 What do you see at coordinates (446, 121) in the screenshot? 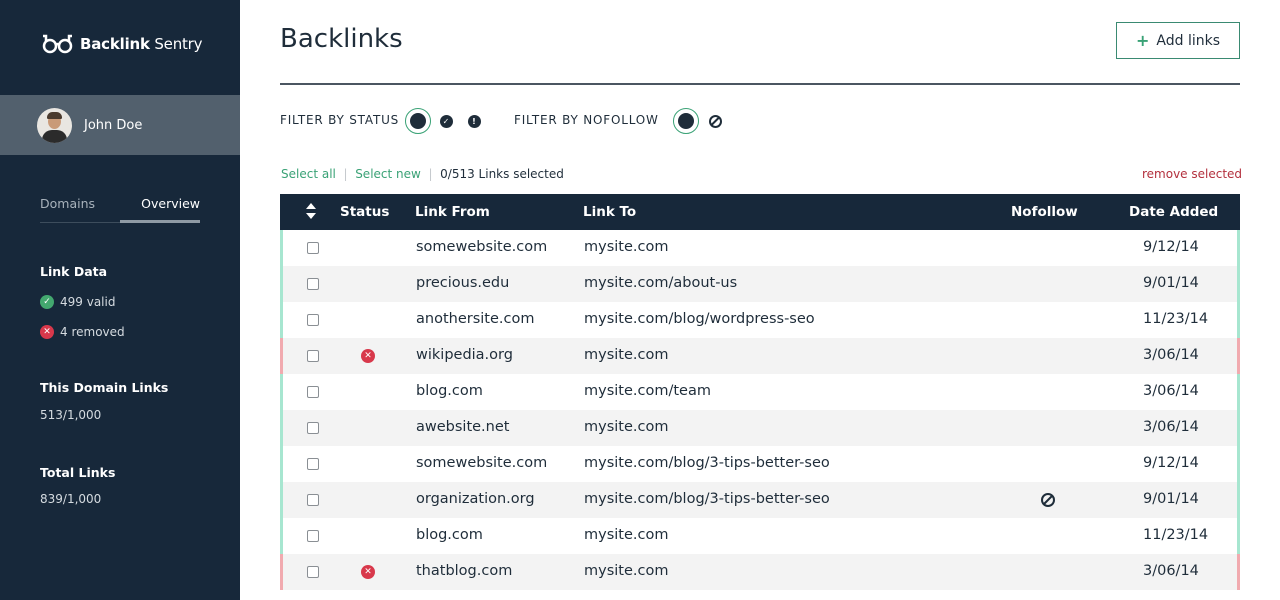
I see `filter-status-valid: ✓` at bounding box center [446, 121].